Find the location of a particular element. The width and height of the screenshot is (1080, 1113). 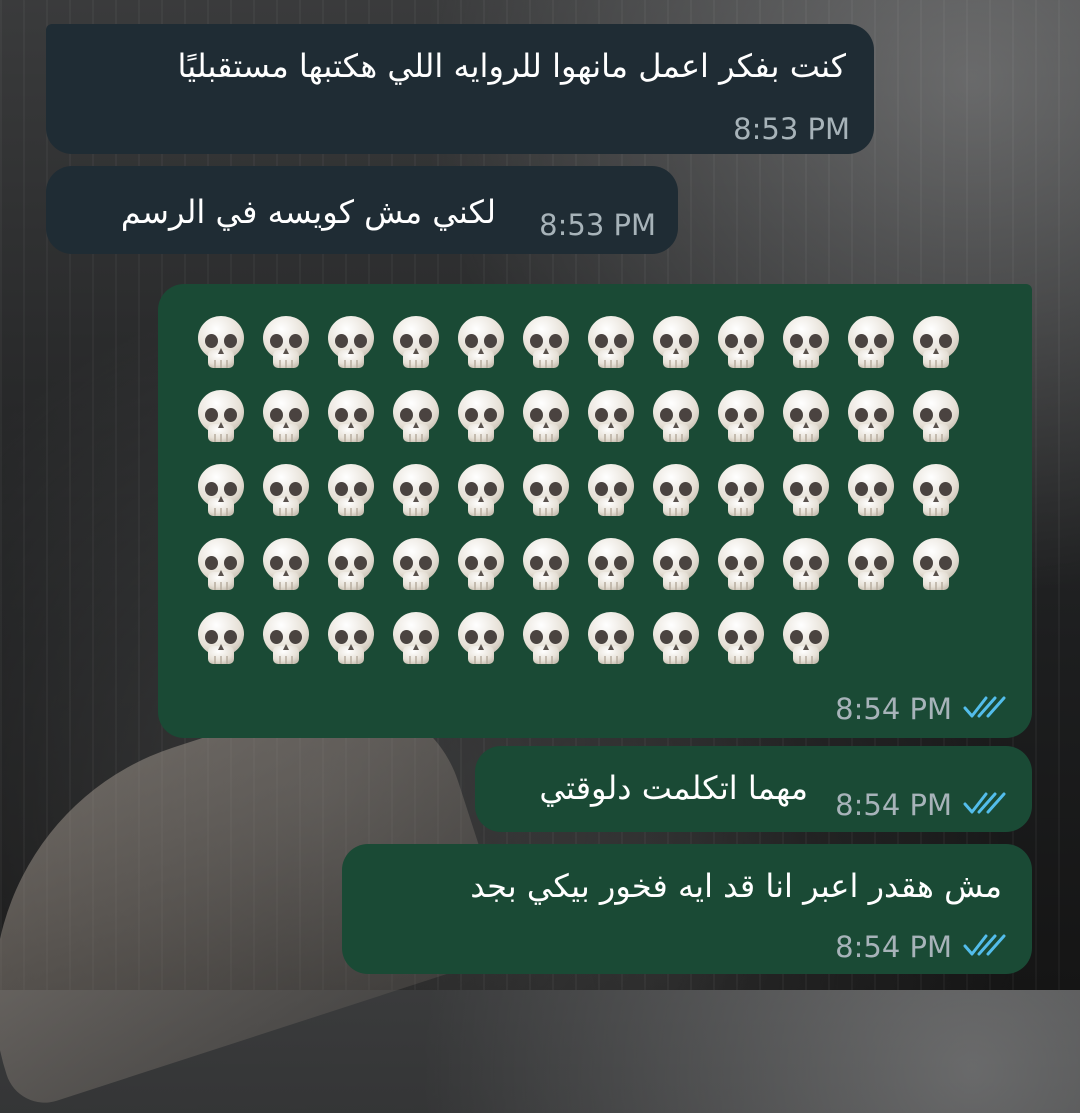

outgoing-message-bubble: مهما اتكلمت دلوقتي 8:54 PM is located at coordinates (753, 789).